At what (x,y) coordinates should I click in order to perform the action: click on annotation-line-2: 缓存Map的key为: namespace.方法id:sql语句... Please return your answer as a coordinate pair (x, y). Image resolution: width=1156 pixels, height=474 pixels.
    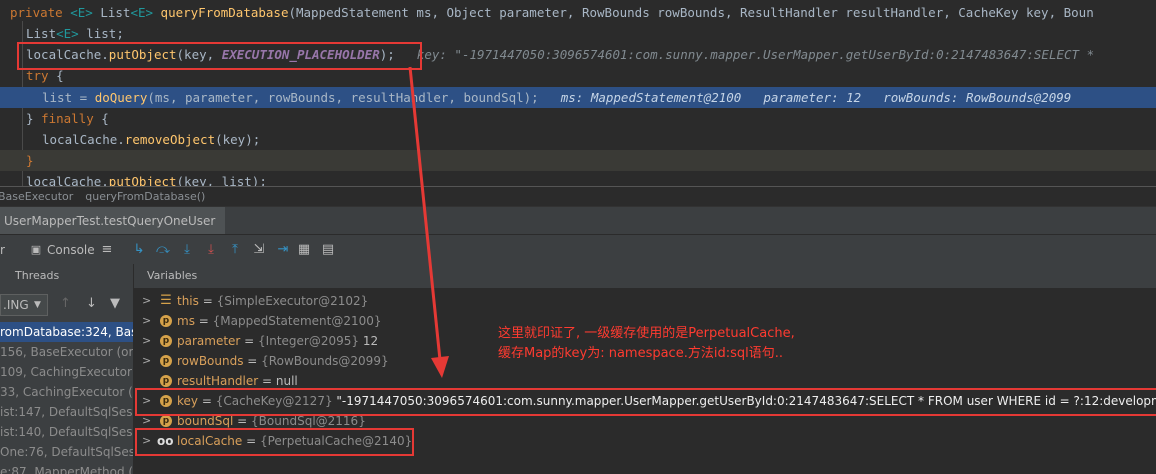
    Looking at the image, I should click on (640, 353).